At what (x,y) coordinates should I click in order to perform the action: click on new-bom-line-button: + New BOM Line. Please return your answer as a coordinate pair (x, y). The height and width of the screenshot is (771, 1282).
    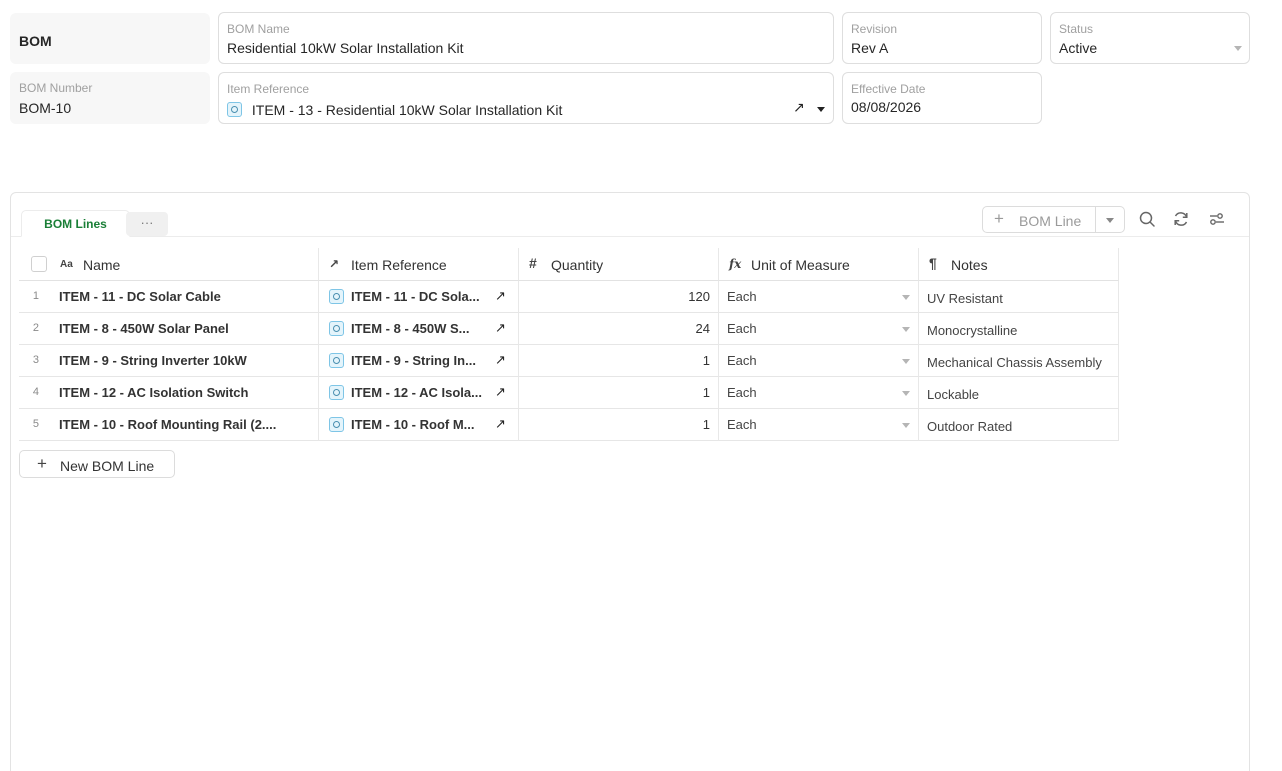
    Looking at the image, I should click on (97, 464).